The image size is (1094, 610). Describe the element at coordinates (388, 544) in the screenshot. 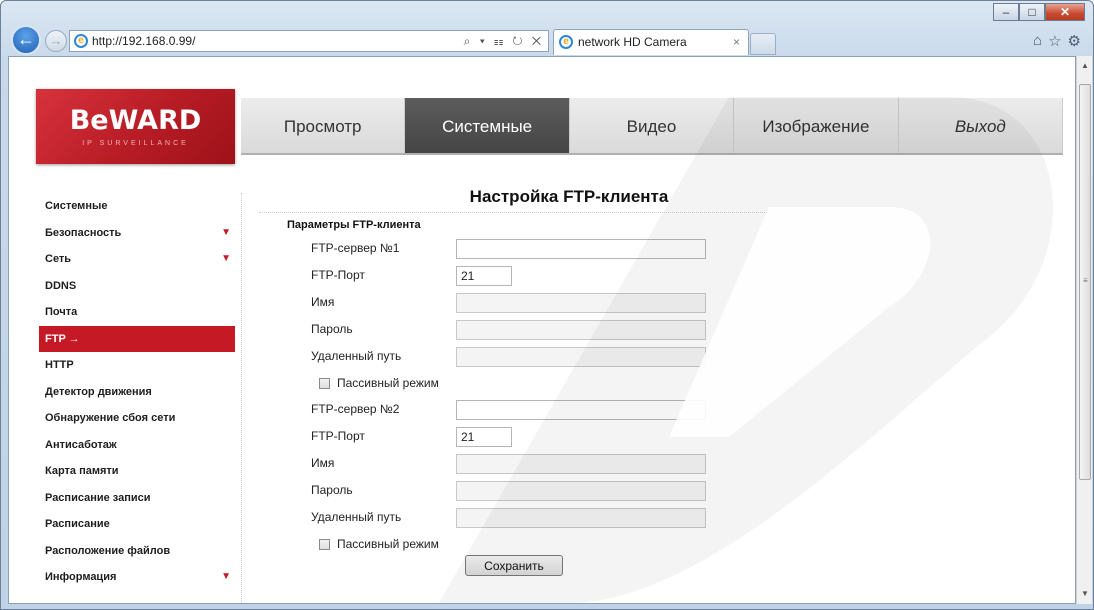

I see `passive-mode-2-label: Пассивный режим` at that location.